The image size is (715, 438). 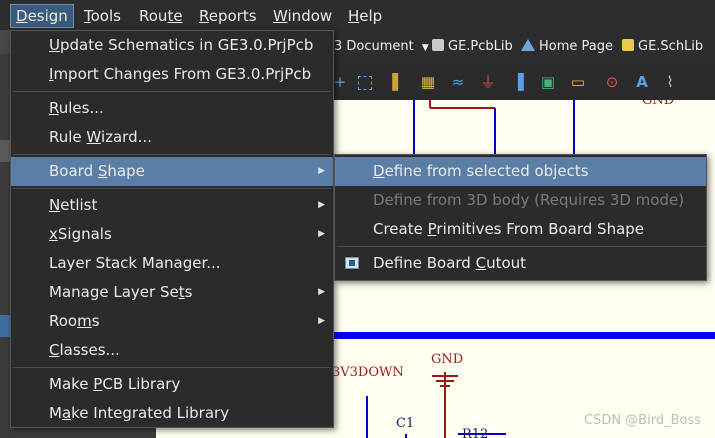 I want to click on watermark: CSDN @Bird_Boss, so click(x=642, y=420).